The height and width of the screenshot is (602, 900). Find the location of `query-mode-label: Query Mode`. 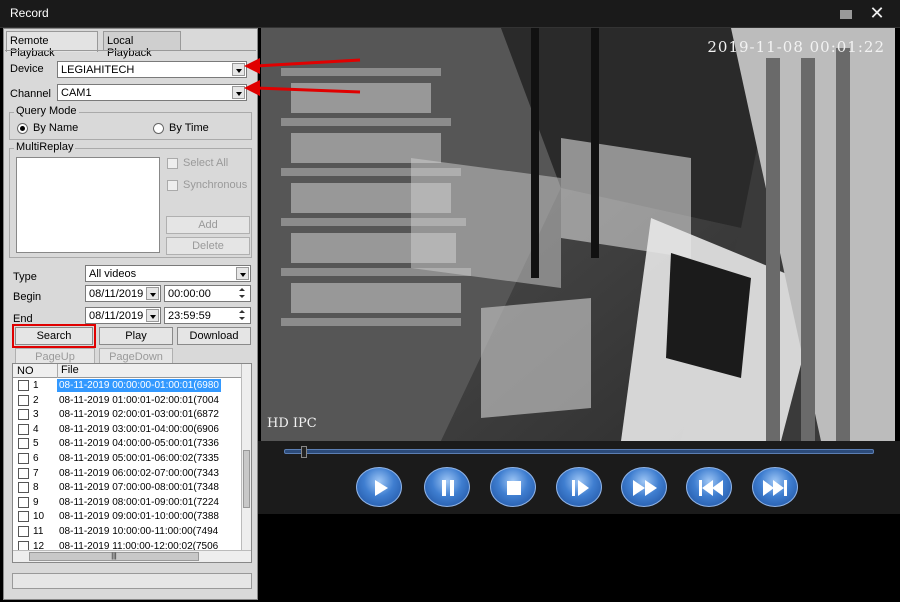

query-mode-label: Query Mode is located at coordinates (46, 111).